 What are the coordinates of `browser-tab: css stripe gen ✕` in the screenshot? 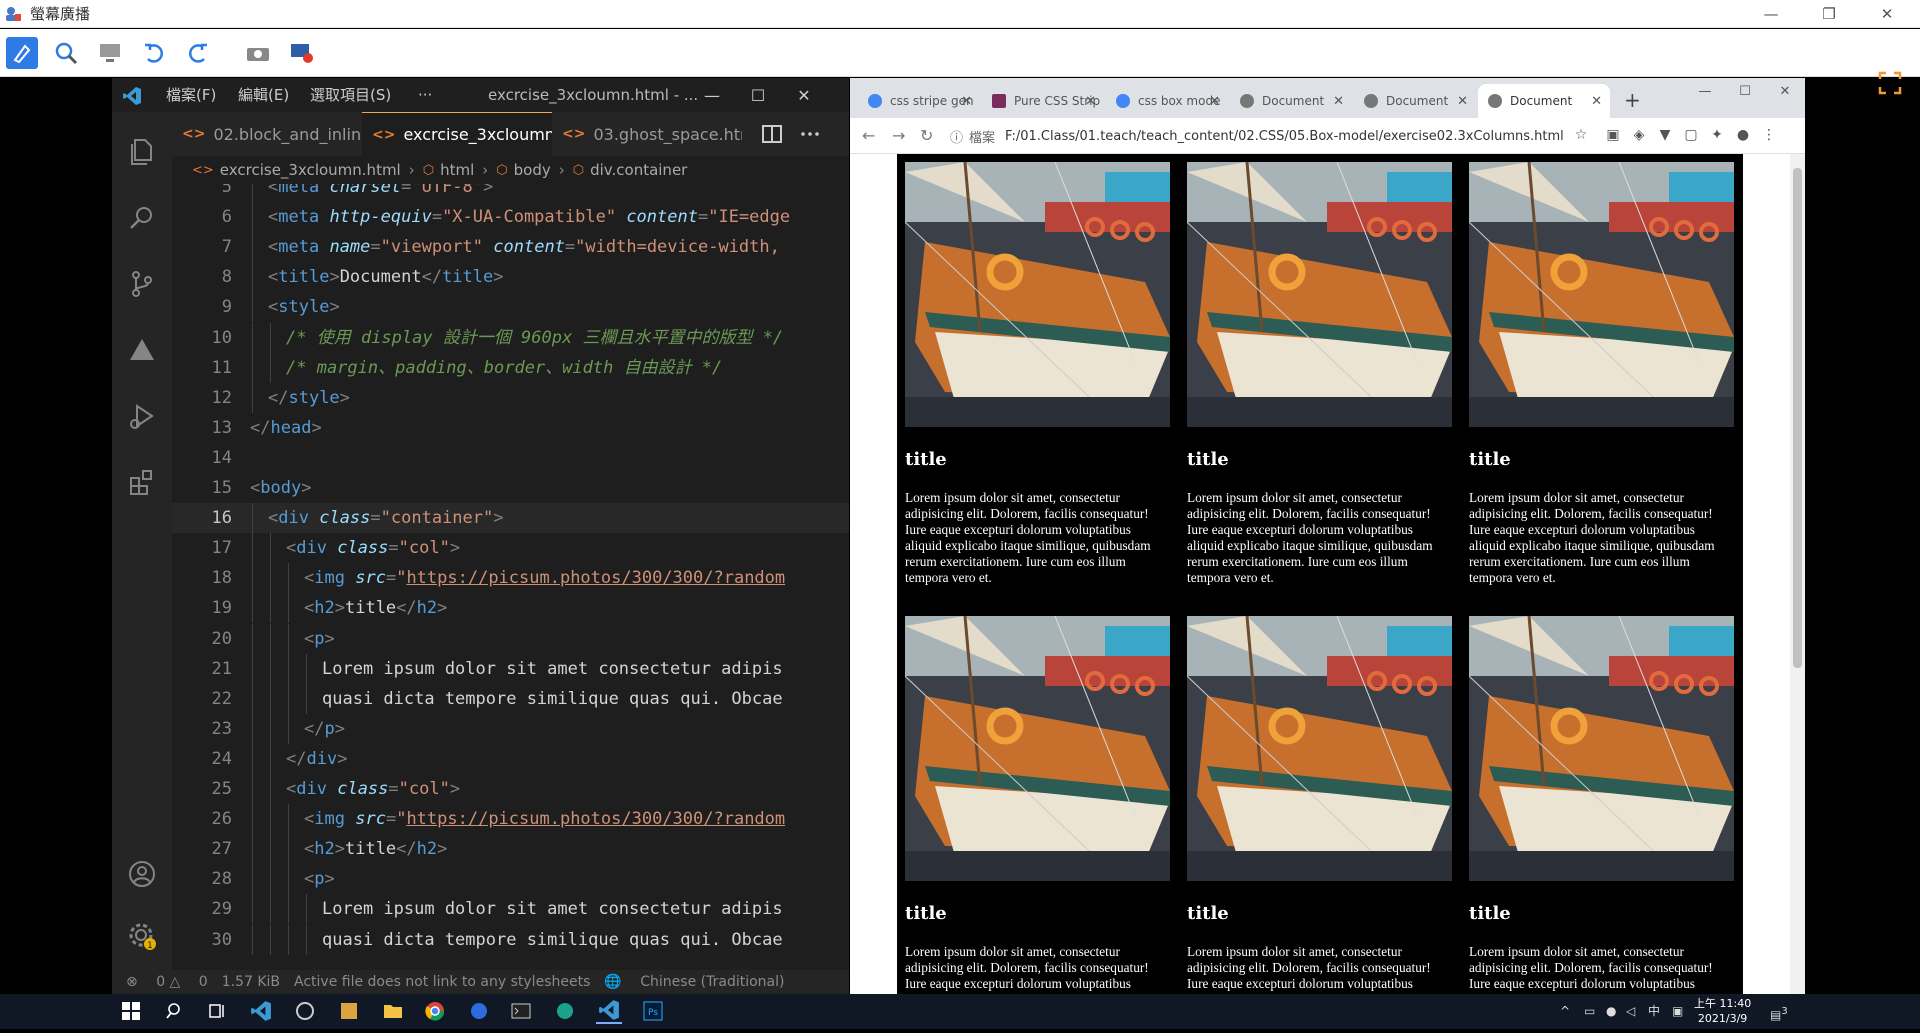 It's located at (919, 101).